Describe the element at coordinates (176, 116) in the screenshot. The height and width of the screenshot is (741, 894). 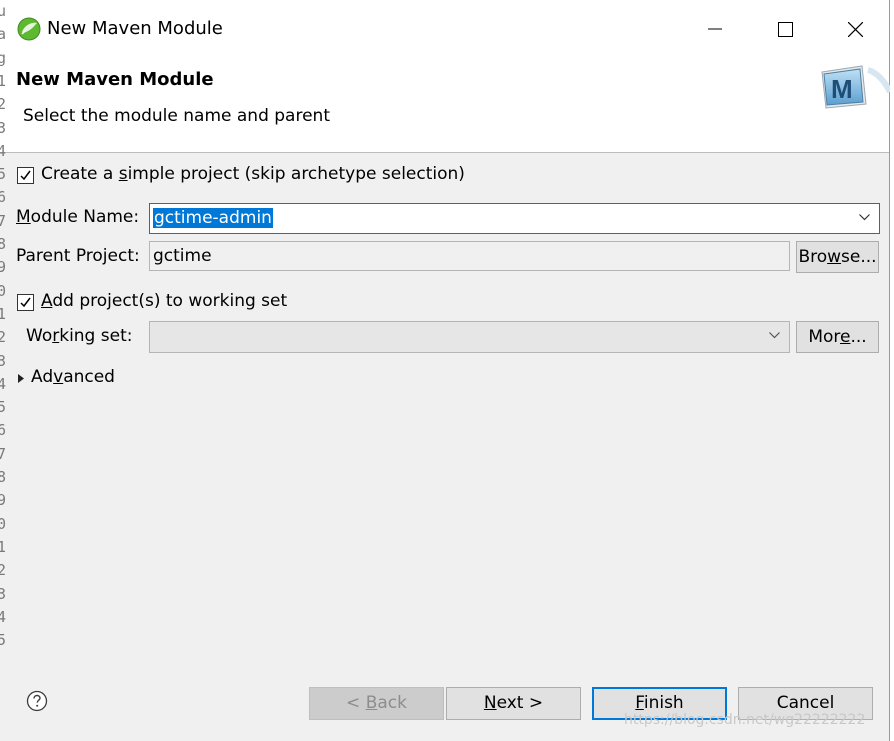
I see `banner-message: Select the module name and parent` at that location.